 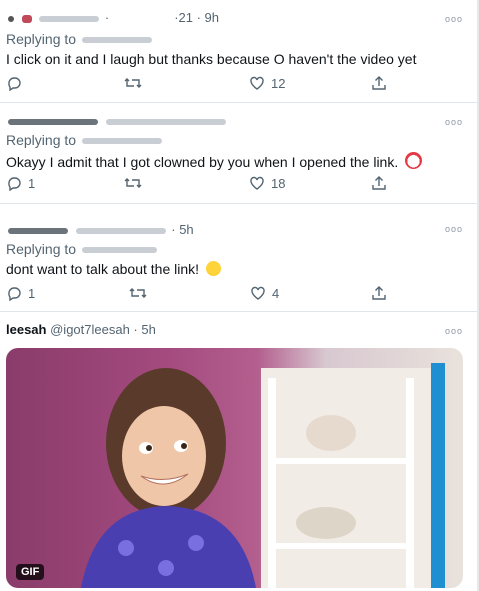 I want to click on like-button: 18, so click(x=267, y=183).